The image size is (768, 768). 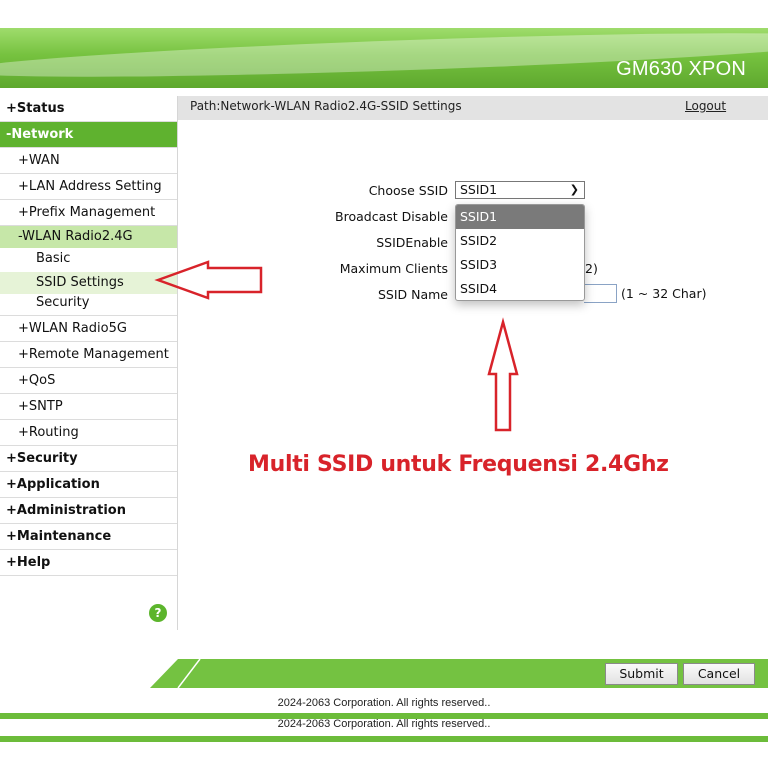 I want to click on choose-ssid-select: SSID1 ❯, so click(x=520, y=190).